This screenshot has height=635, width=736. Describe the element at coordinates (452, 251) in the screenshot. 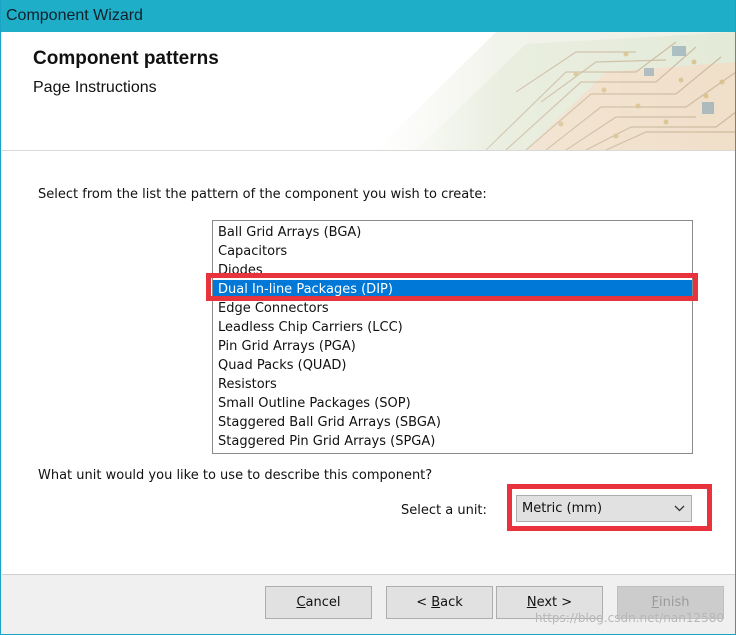

I see `pattern-list-item: Capacitors` at that location.